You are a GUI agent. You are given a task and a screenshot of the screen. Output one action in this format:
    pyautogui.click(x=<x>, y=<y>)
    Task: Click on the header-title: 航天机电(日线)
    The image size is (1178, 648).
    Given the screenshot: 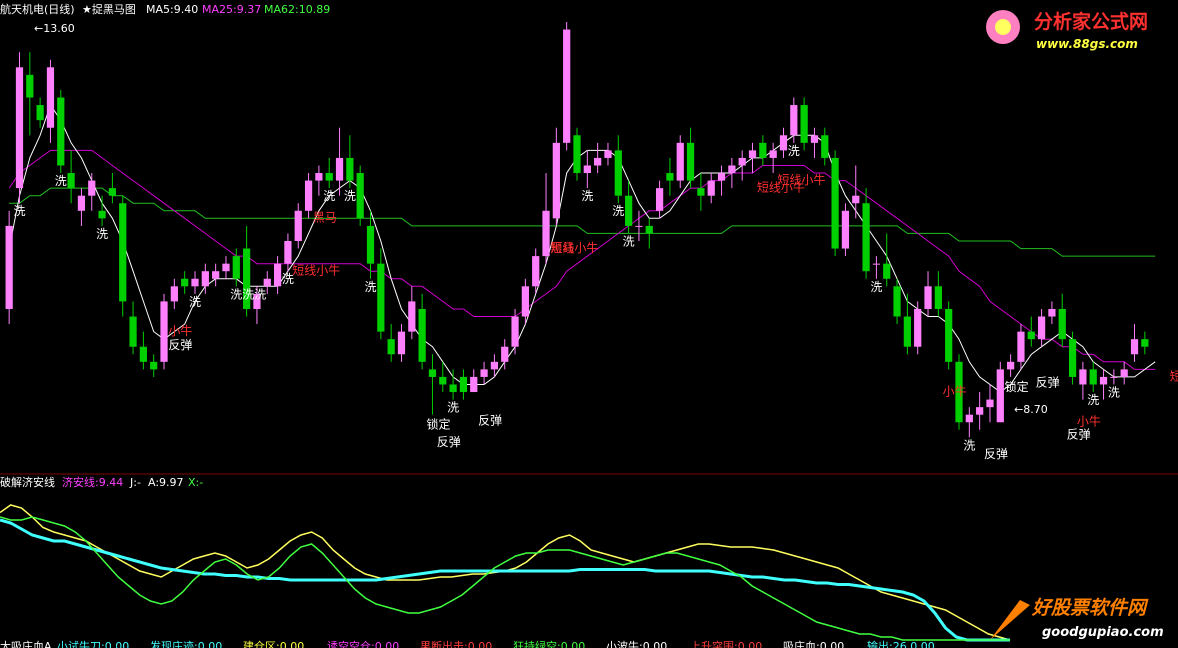 What is the action you would take?
    pyautogui.click(x=37, y=9)
    